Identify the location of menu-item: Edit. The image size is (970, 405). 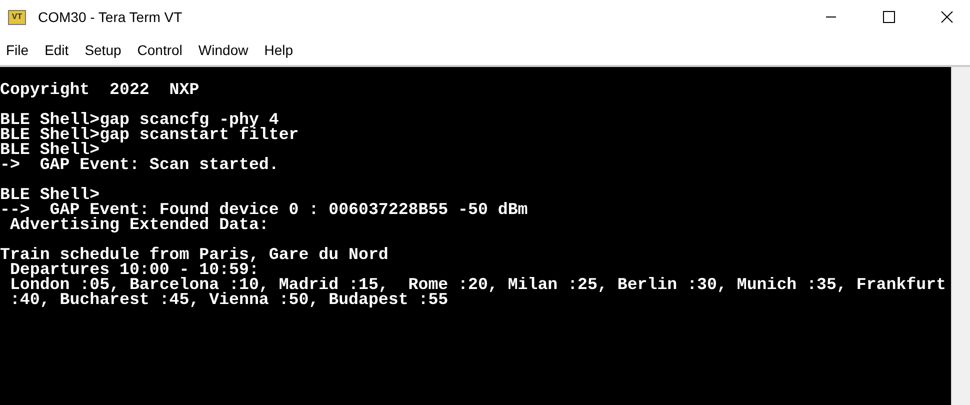
(56, 50).